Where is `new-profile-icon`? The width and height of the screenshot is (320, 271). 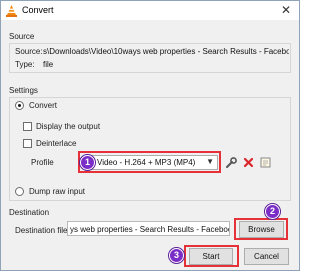
new-profile-icon is located at coordinates (265, 162).